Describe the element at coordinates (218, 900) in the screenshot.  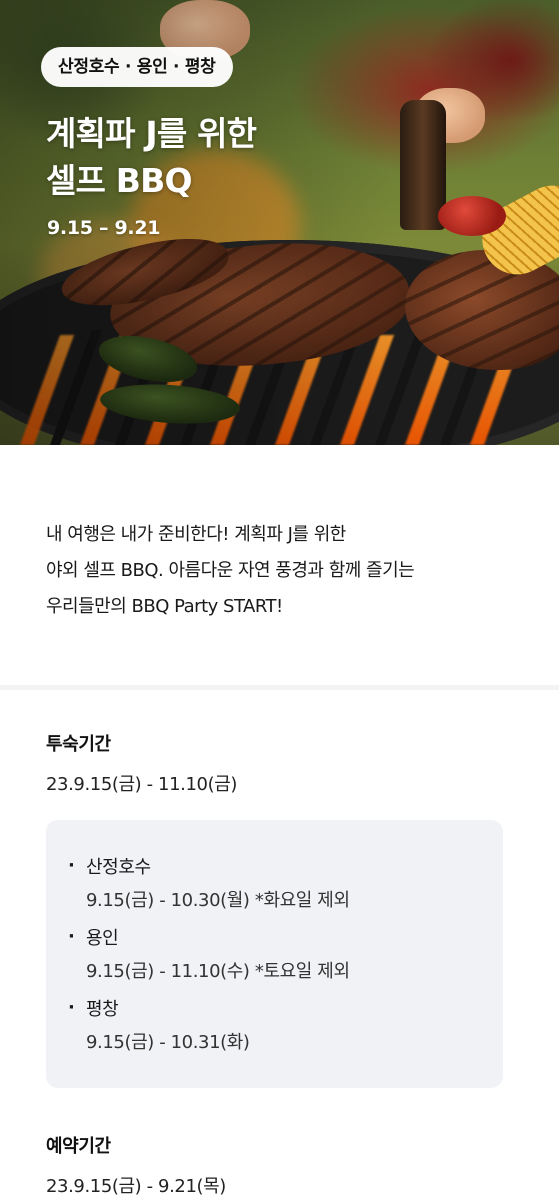
I see `location-dates: 9.15(금) - 10.30(월) *화요일 제외` at that location.